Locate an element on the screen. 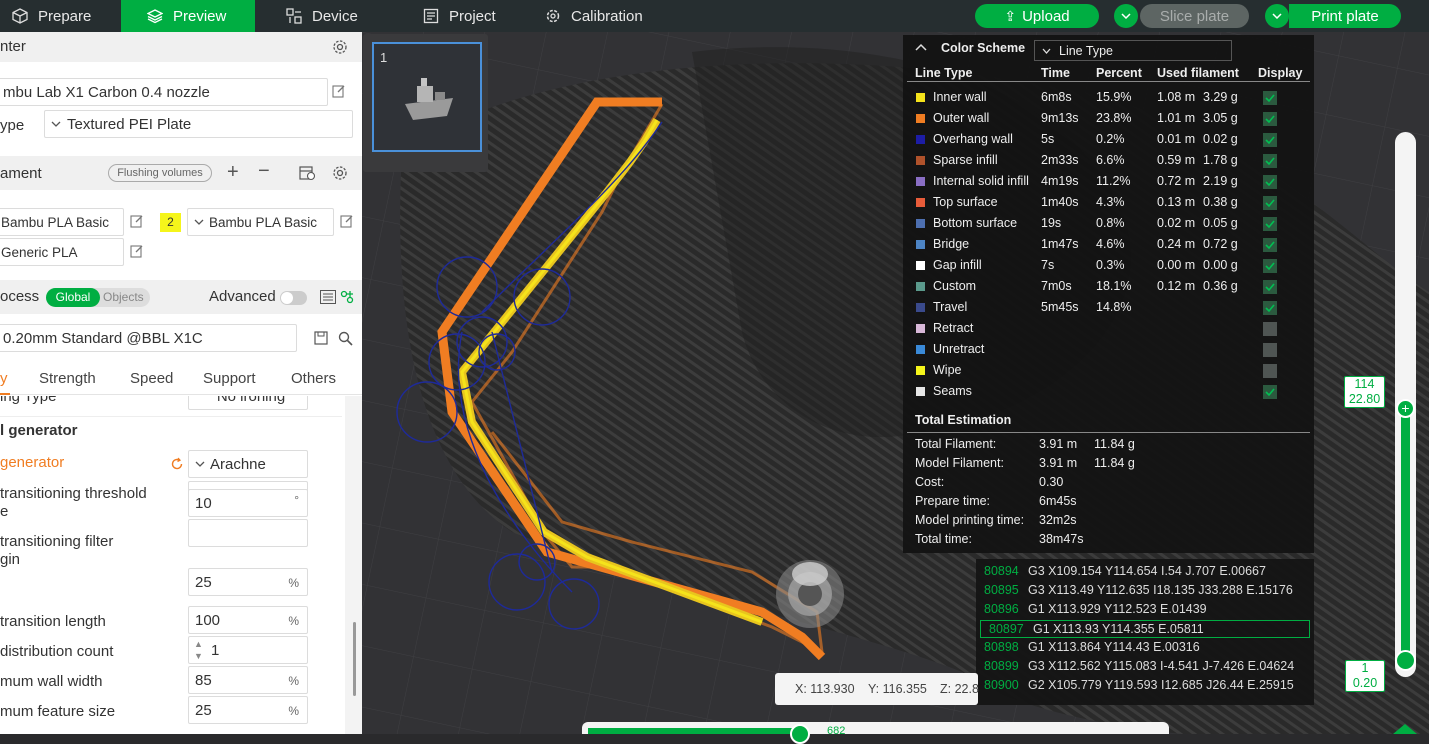 Image resolution: width=1429 pixels, height=744 pixels. min-wall-width-input: 85% is located at coordinates (248, 680).